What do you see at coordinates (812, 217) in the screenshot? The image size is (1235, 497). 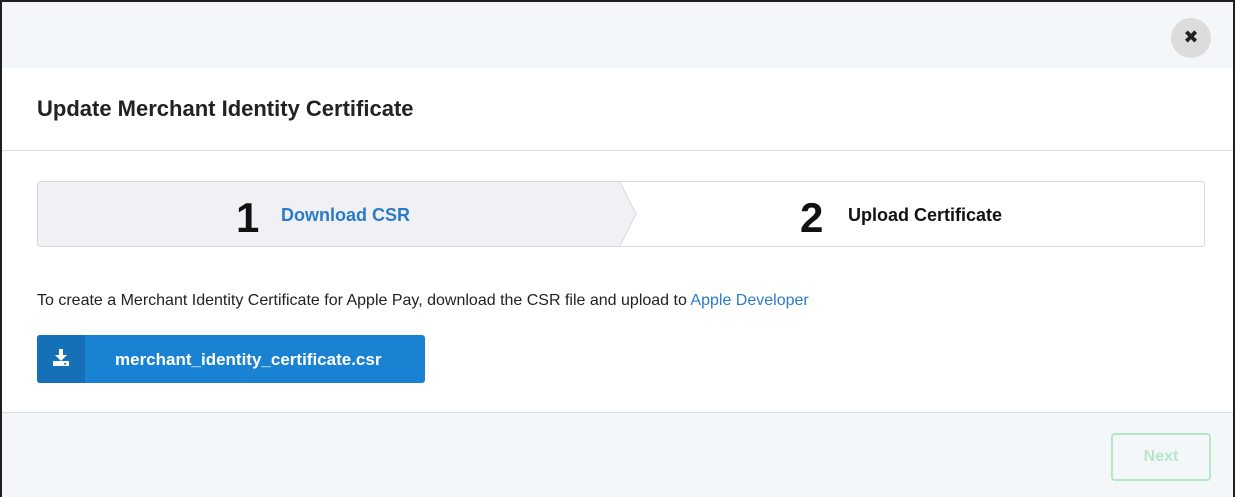 I see `step-number: 2` at bounding box center [812, 217].